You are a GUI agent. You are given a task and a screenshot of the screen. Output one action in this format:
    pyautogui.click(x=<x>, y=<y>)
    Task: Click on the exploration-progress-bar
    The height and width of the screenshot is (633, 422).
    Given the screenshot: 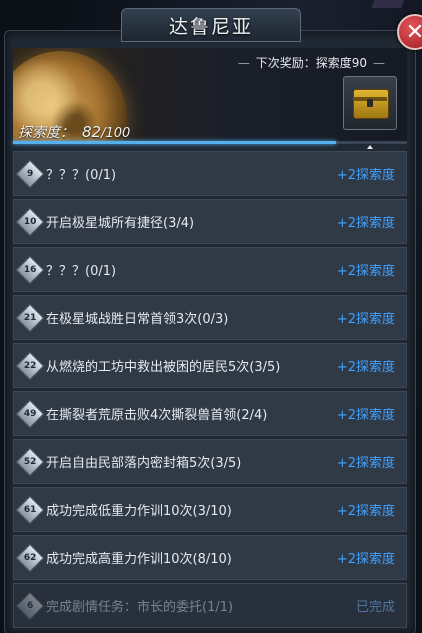 What is the action you would take?
    pyautogui.click(x=210, y=142)
    